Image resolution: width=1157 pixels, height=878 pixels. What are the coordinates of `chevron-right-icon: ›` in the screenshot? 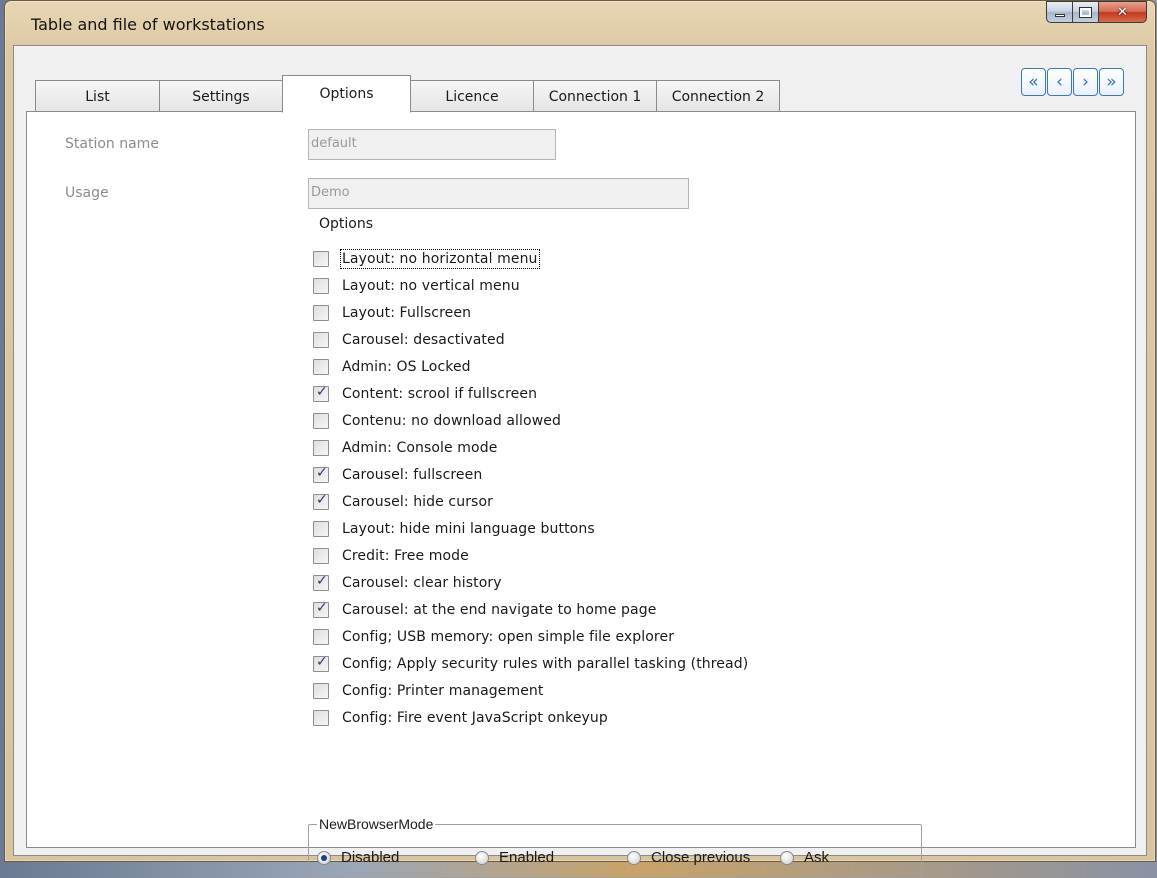 It's located at (1085, 82).